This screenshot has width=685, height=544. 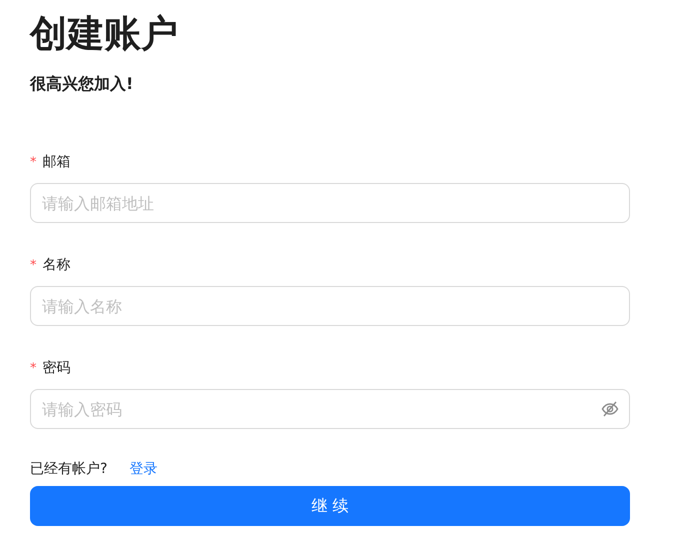 I want to click on field-label: 密码, so click(x=56, y=368).